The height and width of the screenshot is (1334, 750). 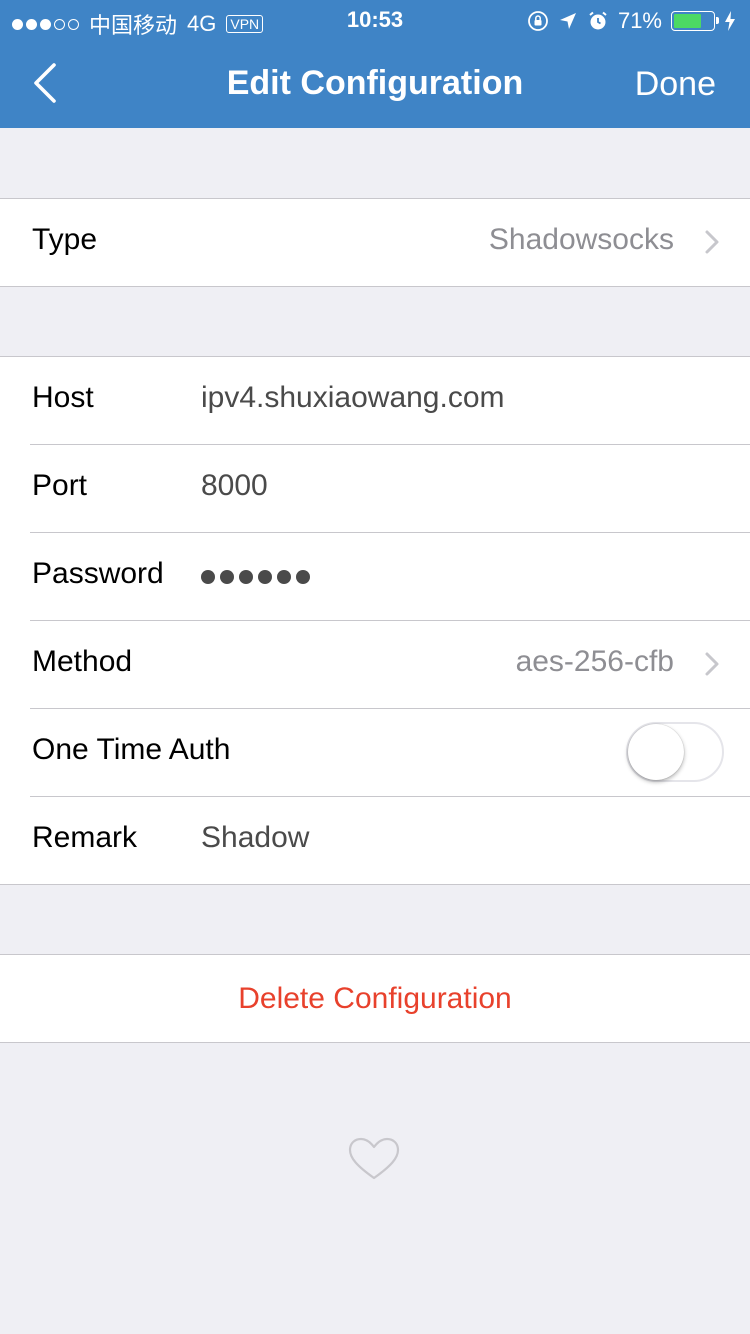 What do you see at coordinates (234, 486) in the screenshot?
I see `port-field: 8000` at bounding box center [234, 486].